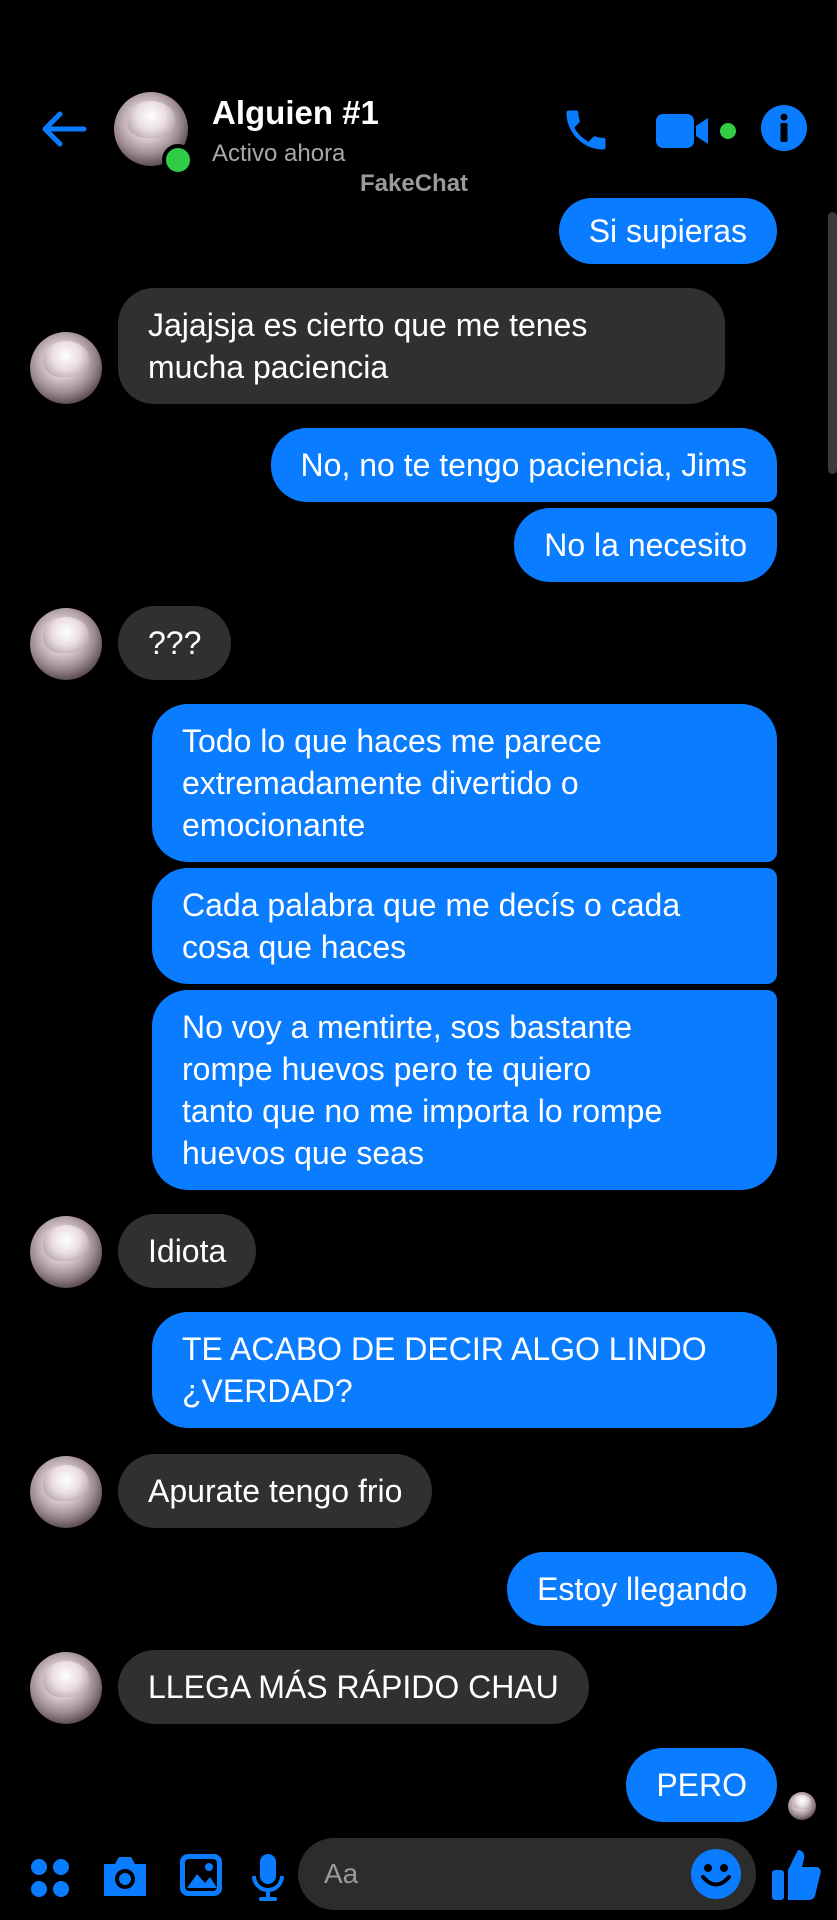  Describe the element at coordinates (701, 1785) in the screenshot. I see `message-outgoing: PERO` at that location.